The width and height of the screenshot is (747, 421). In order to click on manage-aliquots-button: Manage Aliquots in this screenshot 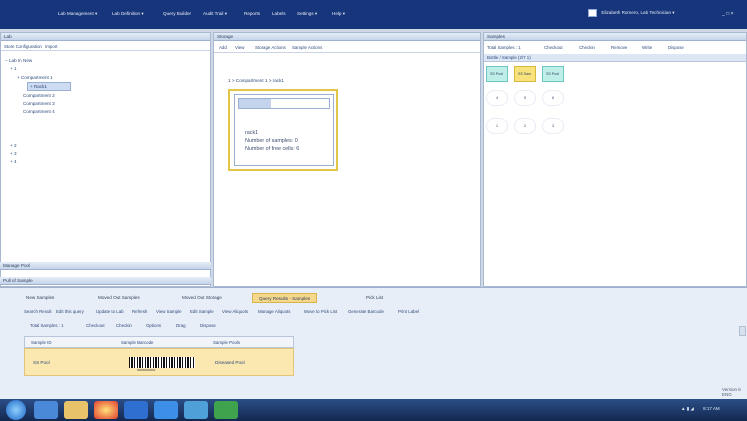, I will do `click(274, 311)`.